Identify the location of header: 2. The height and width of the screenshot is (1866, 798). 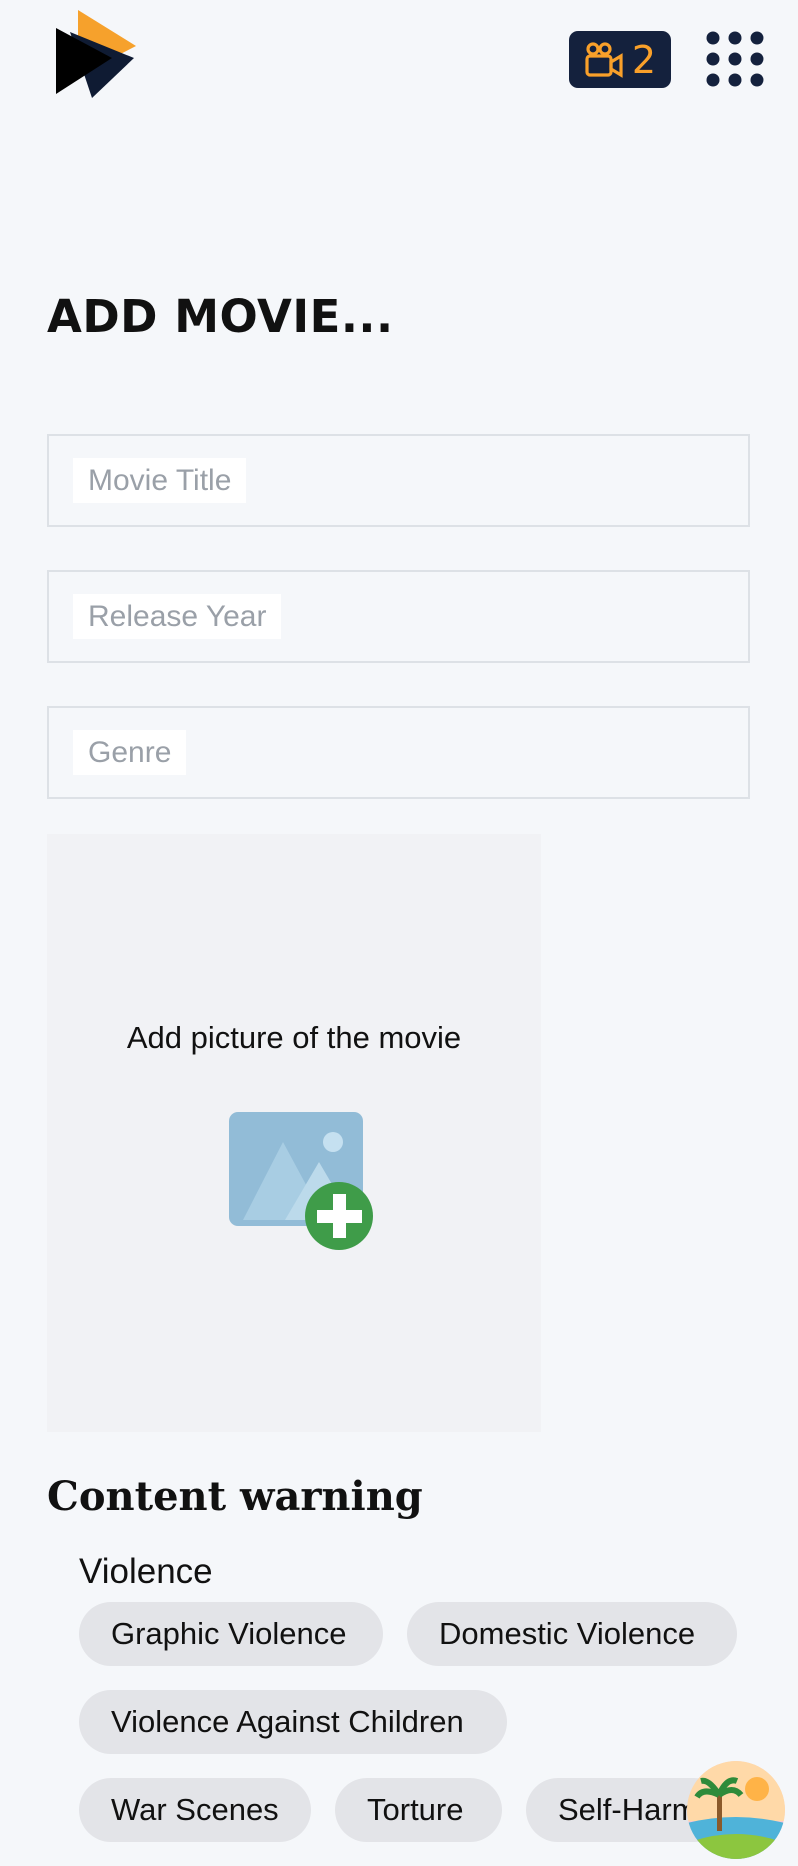
(399, 55).